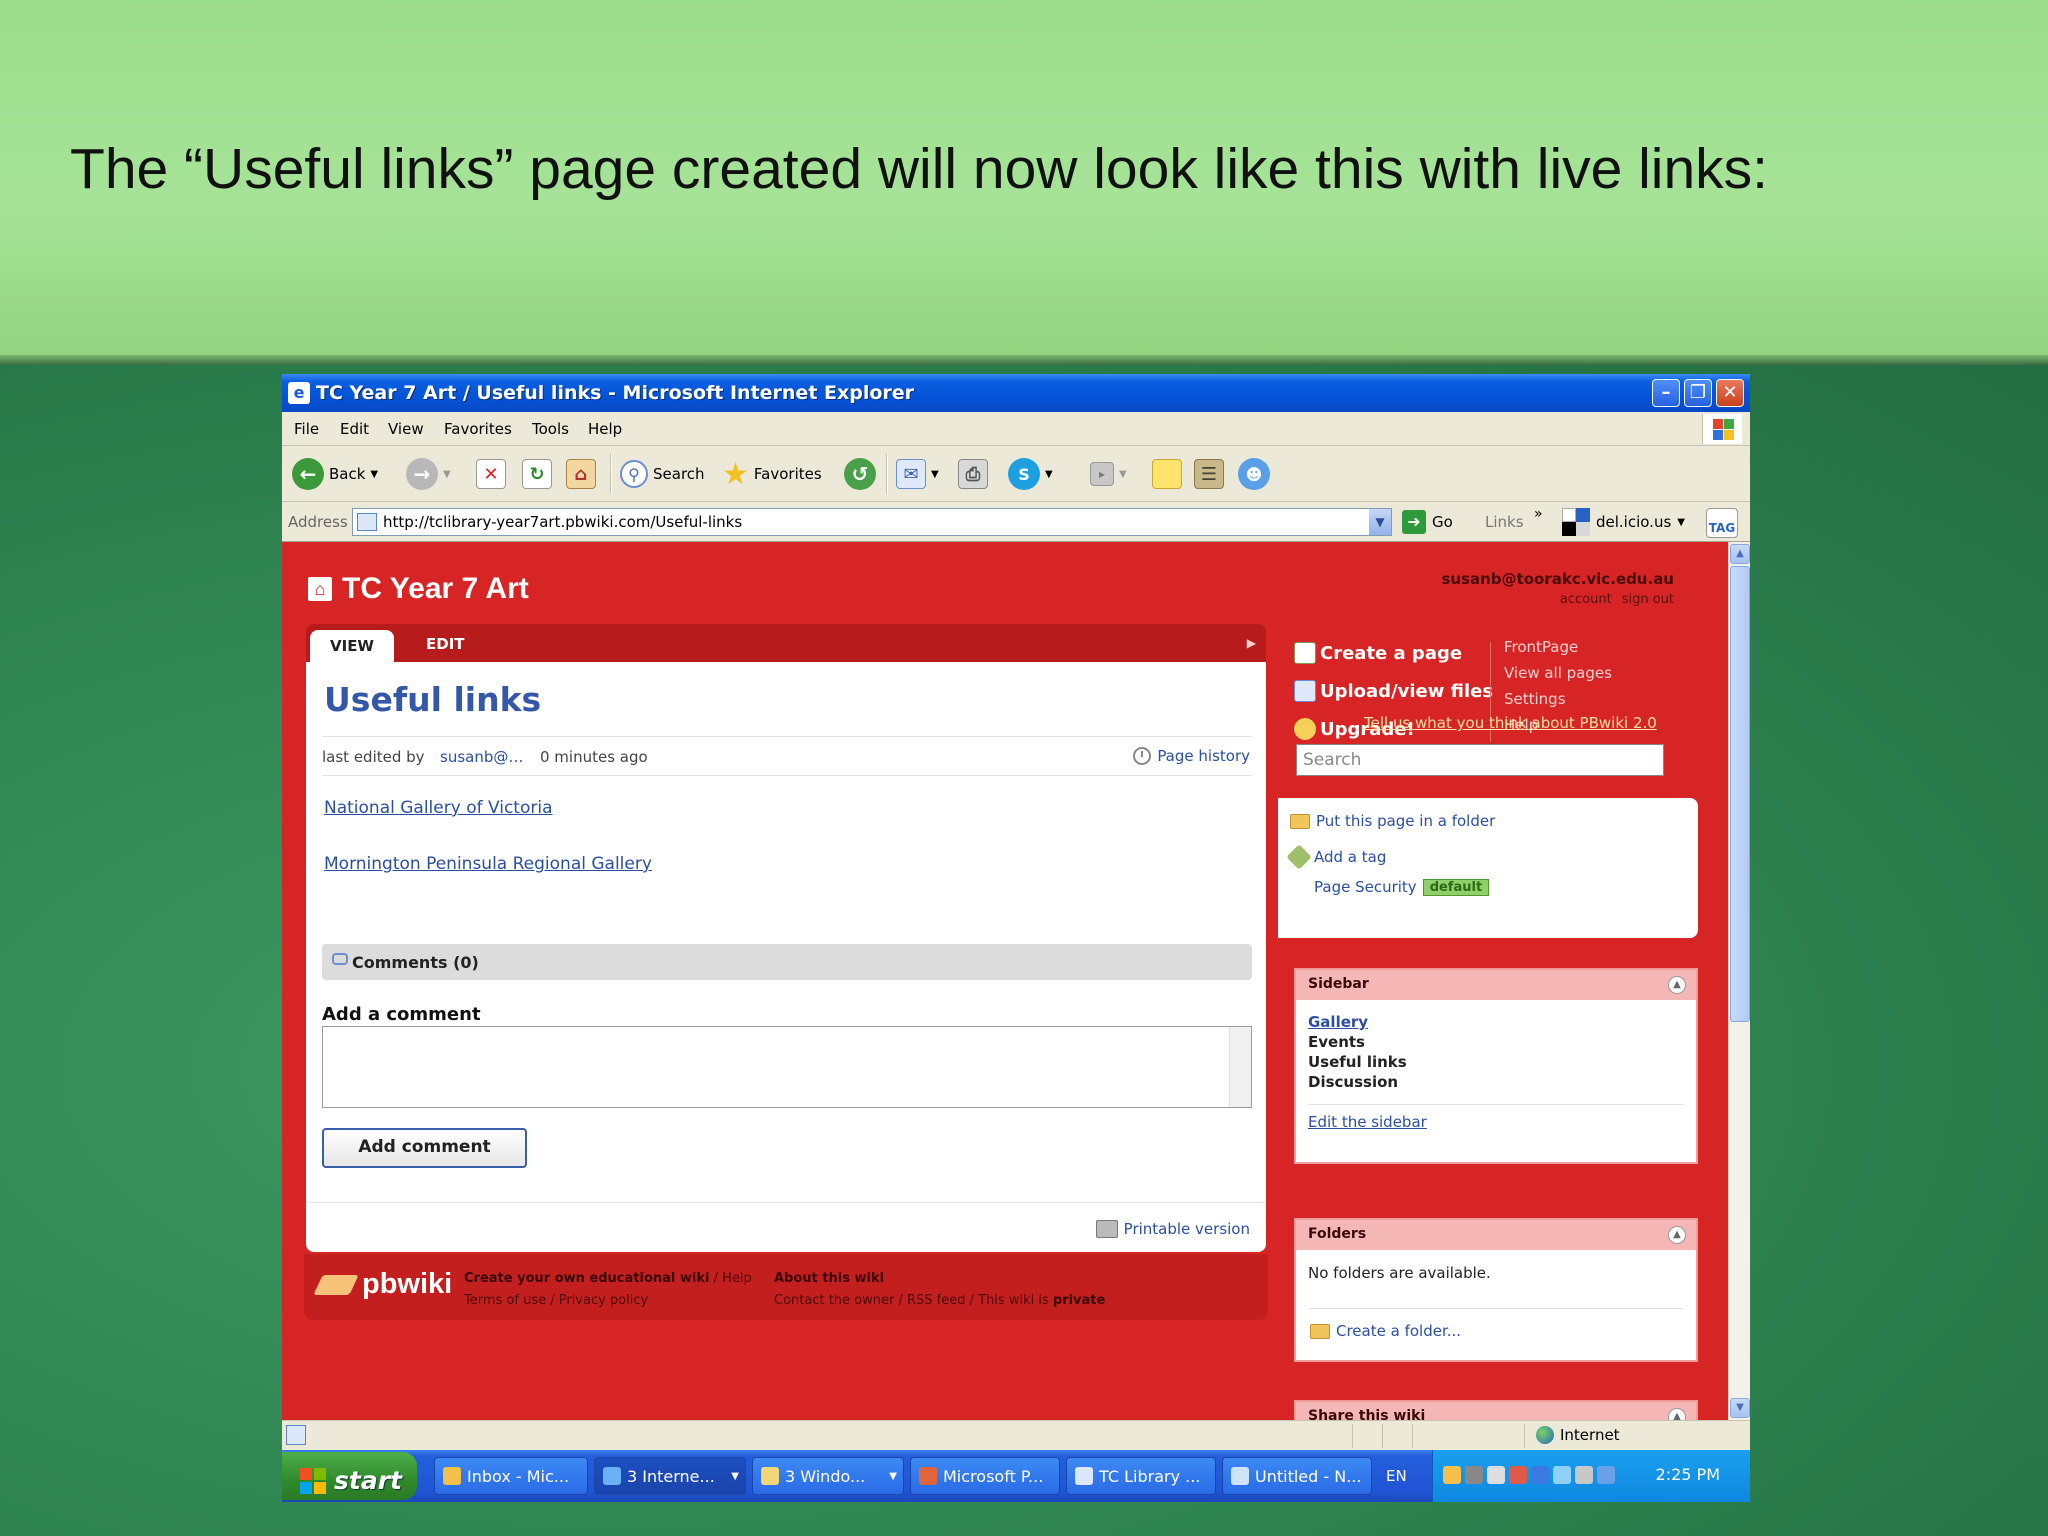 The width and height of the screenshot is (2048, 1536). What do you see at coordinates (424, 1148) in the screenshot?
I see `add-comment-button: Add comment` at bounding box center [424, 1148].